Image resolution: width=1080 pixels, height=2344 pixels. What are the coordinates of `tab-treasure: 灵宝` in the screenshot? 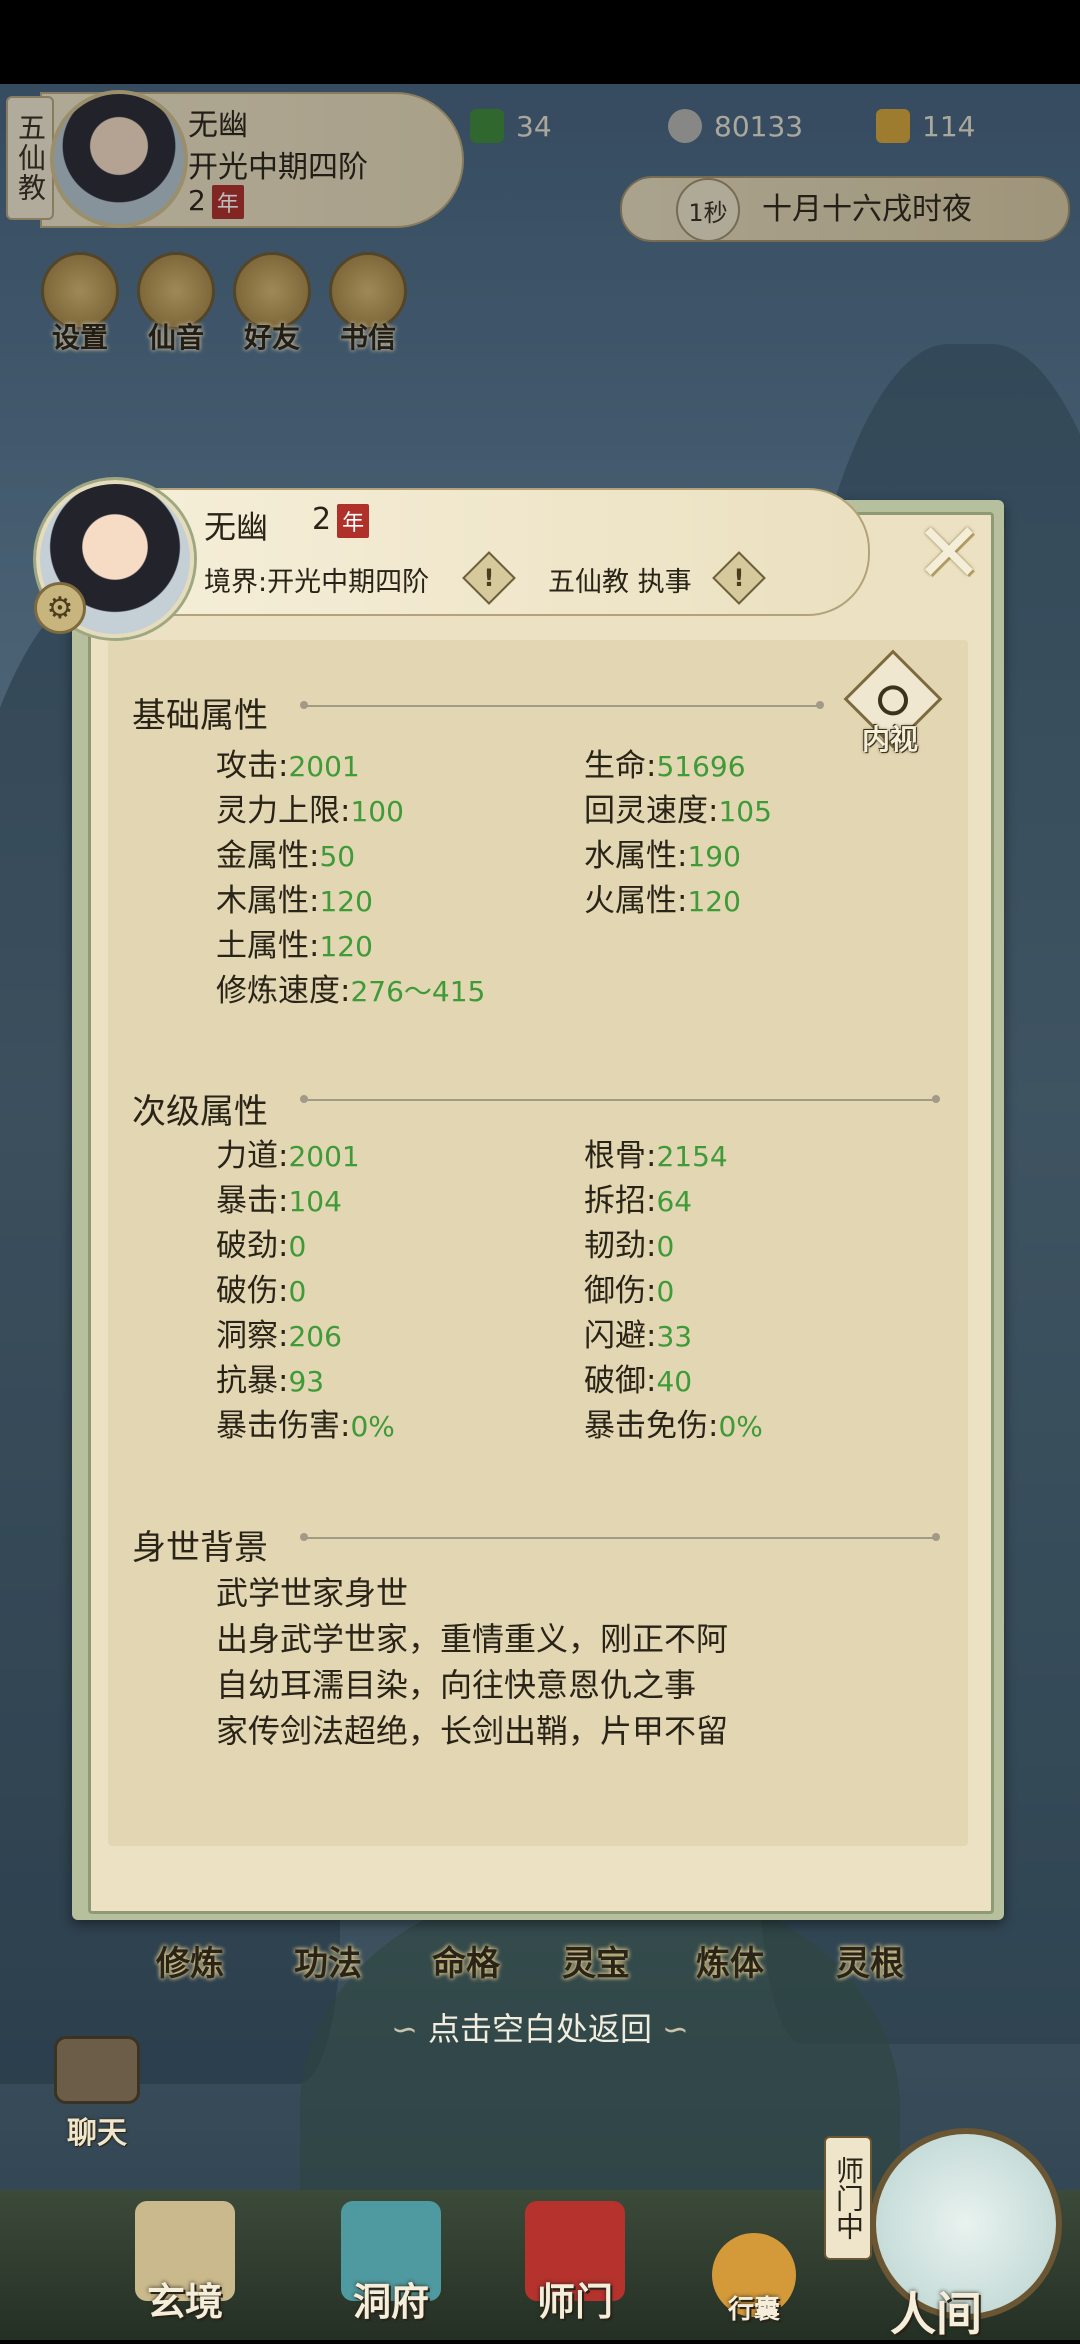 It's located at (596, 1960).